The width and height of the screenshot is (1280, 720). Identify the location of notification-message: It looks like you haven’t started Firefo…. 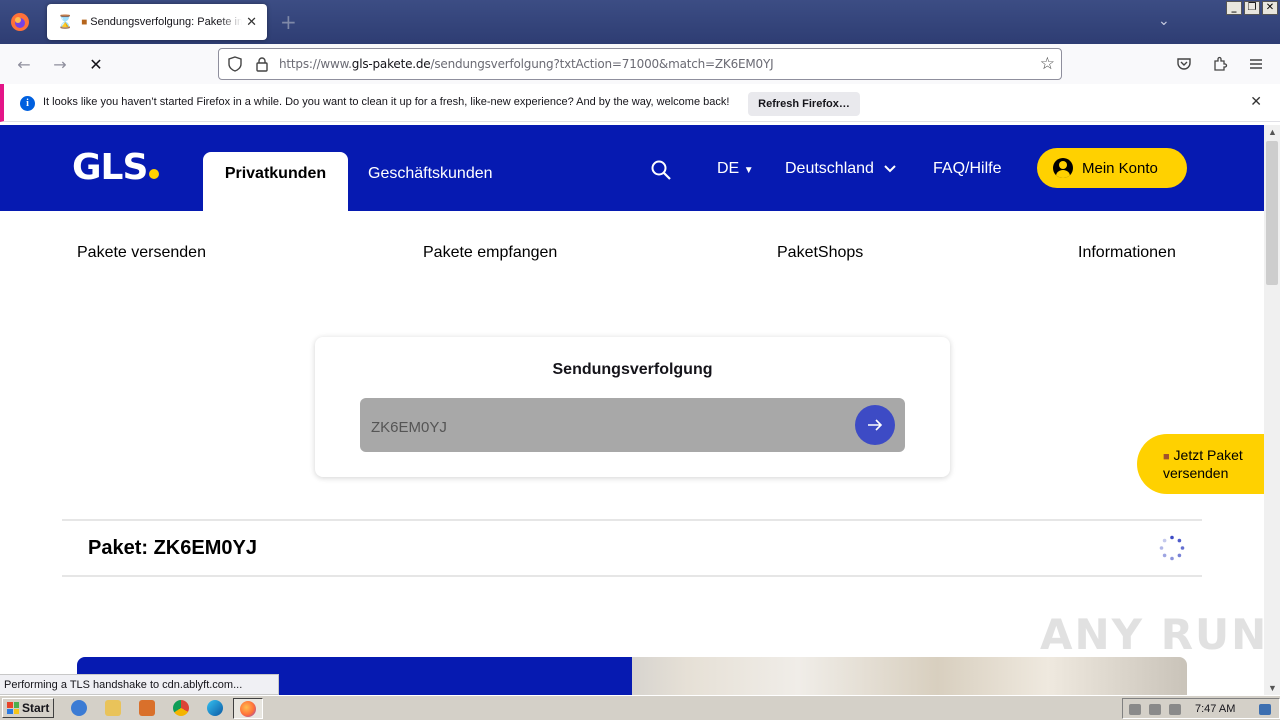
(386, 102).